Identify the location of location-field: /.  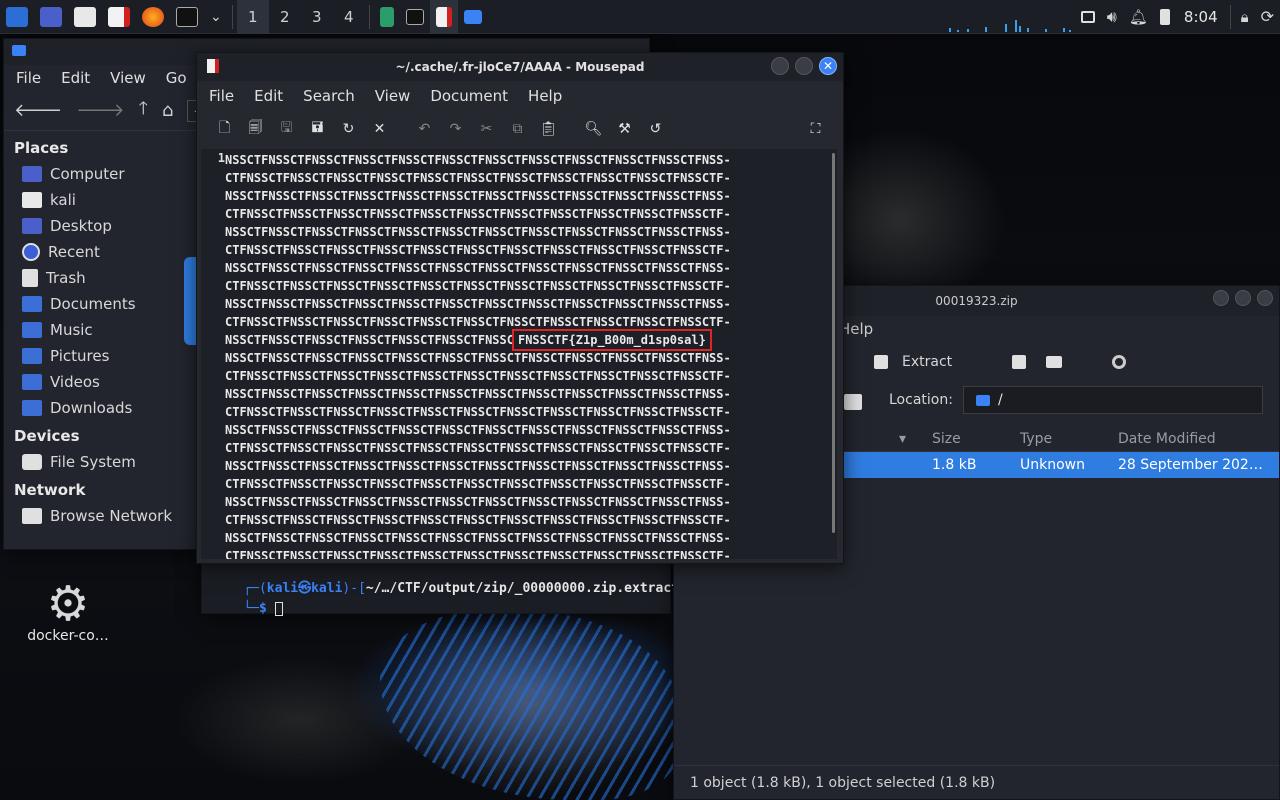
(1112, 400).